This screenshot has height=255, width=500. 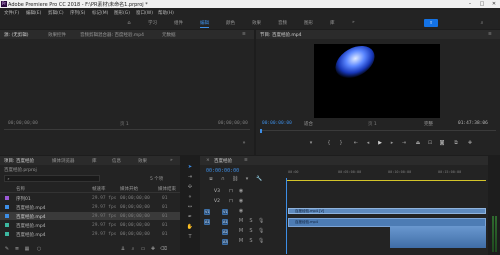 What do you see at coordinates (100, 13) in the screenshot?
I see `menu-marker: 标记(M)` at bounding box center [100, 13].